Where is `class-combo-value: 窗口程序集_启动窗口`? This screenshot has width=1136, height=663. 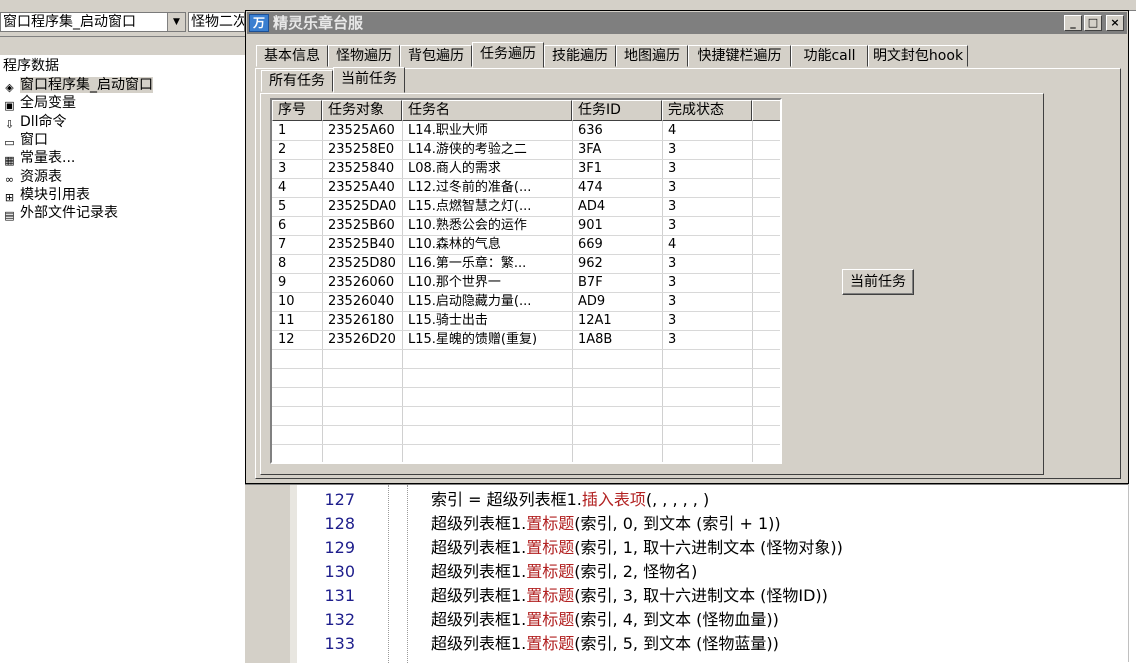
class-combo-value: 窗口程序集_启动窗口 is located at coordinates (69, 22).